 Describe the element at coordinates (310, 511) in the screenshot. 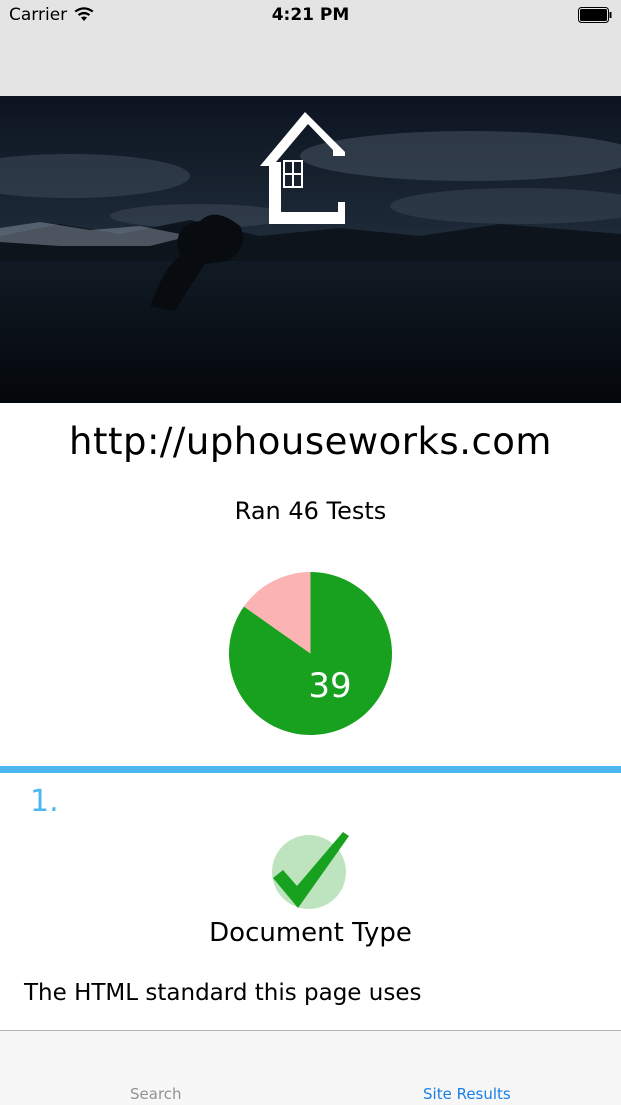

I see `tests-ran-count: Ran 46 Tests` at that location.